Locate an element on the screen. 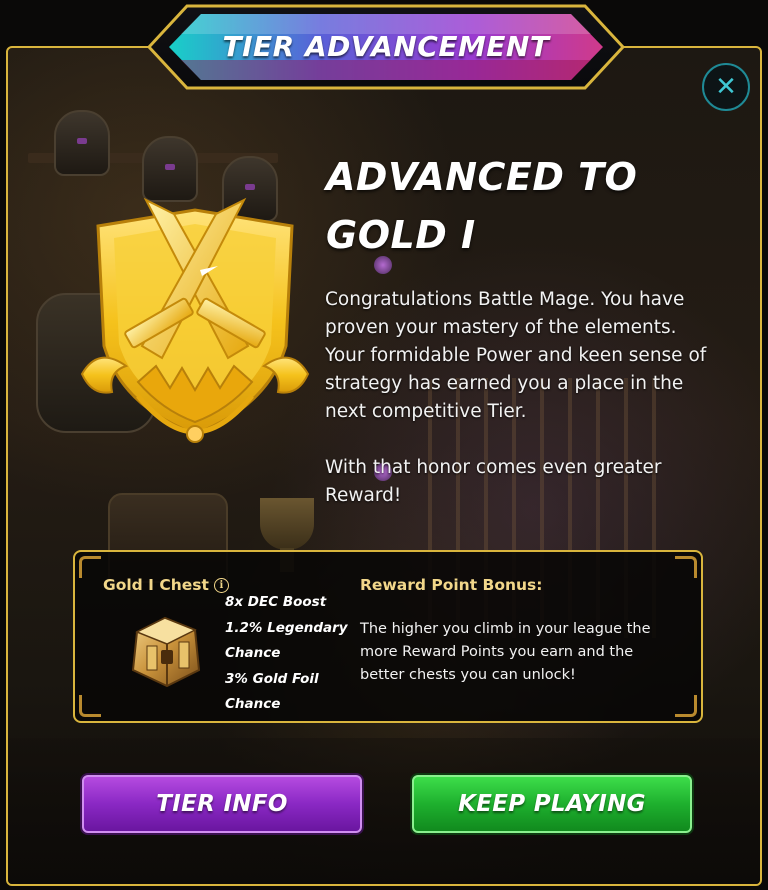 The height and width of the screenshot is (890, 768). close-icon: ✕ is located at coordinates (726, 87).